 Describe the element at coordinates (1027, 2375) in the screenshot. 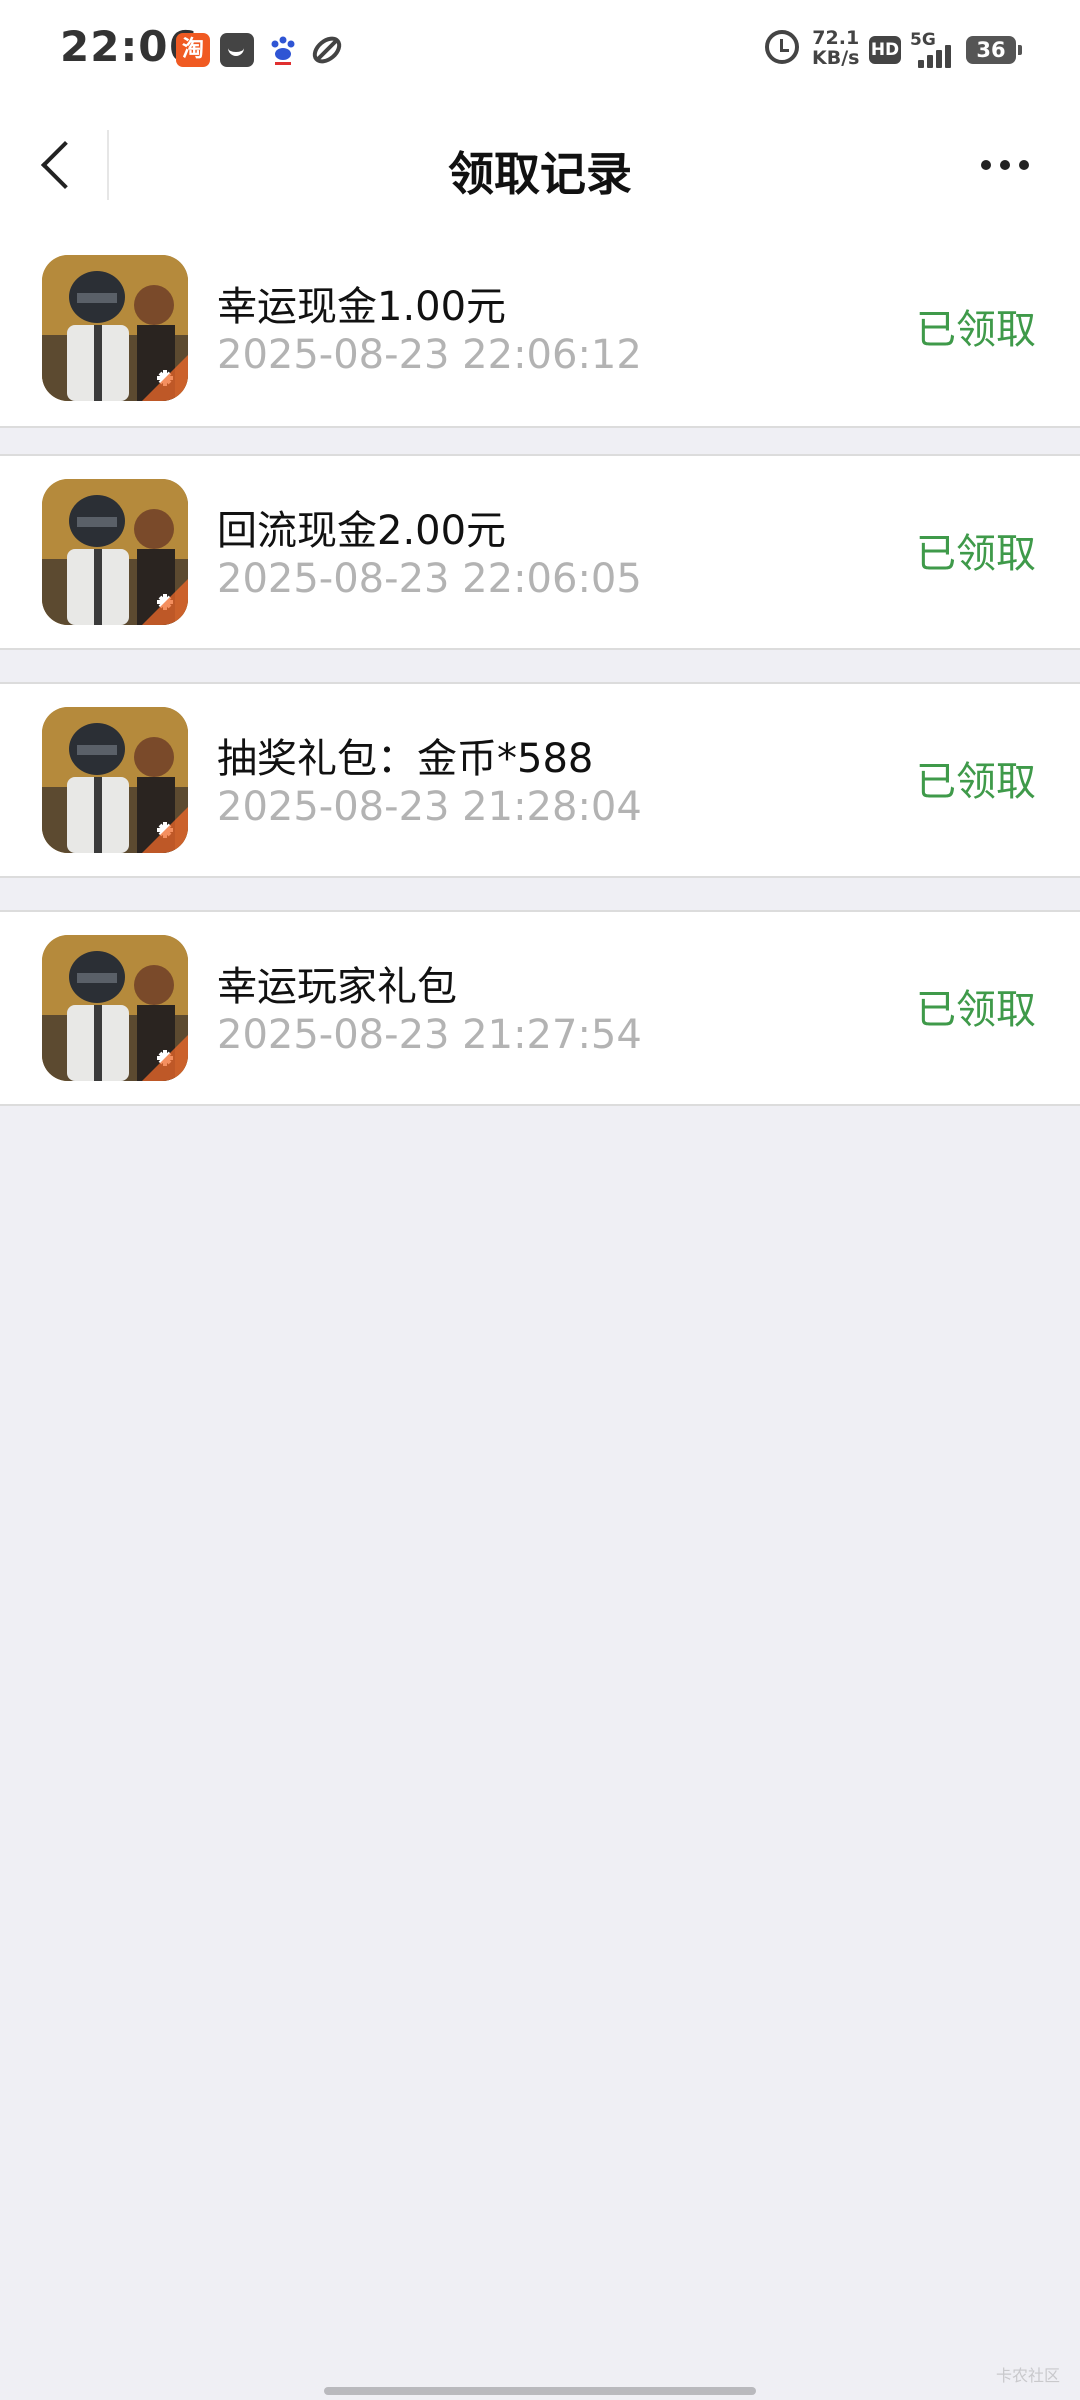

I see `watermark: 卡农社区` at that location.